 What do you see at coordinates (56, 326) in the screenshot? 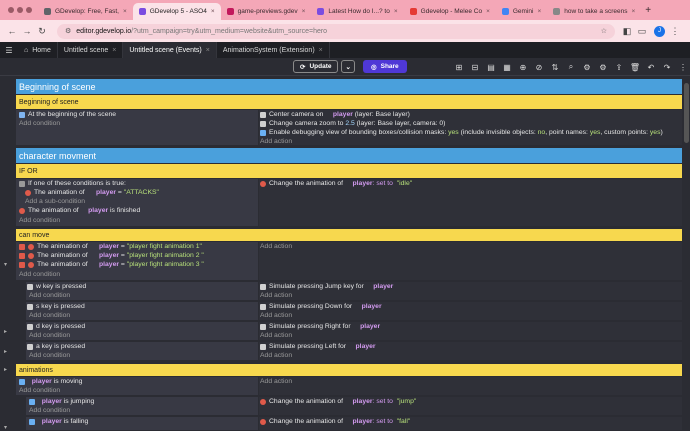
I see `condition-line: d key is pressed` at bounding box center [56, 326].